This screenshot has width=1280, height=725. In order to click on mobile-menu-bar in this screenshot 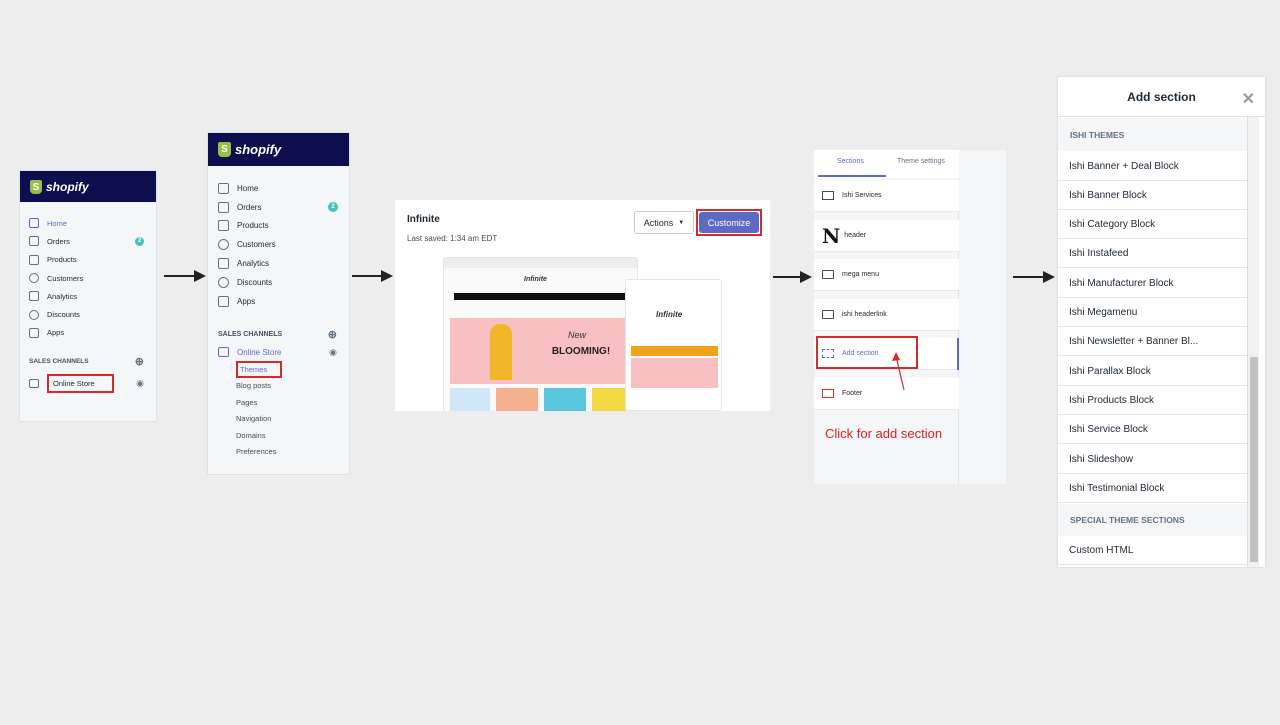, I will do `click(674, 351)`.